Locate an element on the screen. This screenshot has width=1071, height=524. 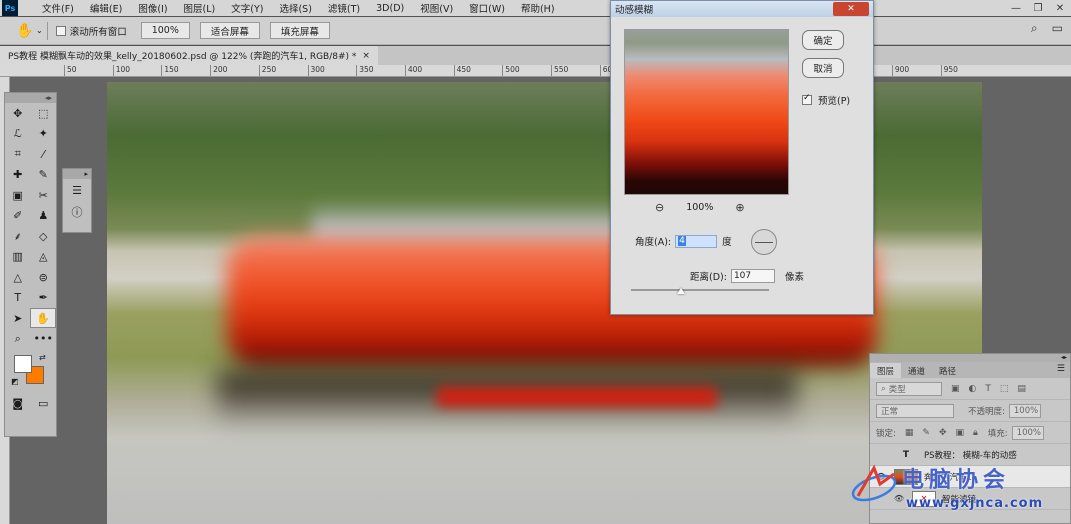
window-close-icon: ✕ is located at coordinates (1060, 8).